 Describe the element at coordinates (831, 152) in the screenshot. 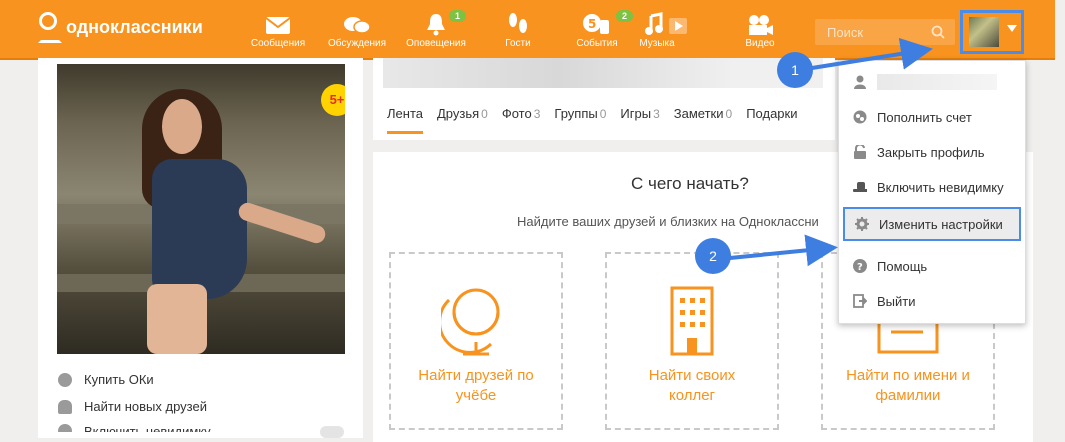

I see `annotation-arrows` at that location.